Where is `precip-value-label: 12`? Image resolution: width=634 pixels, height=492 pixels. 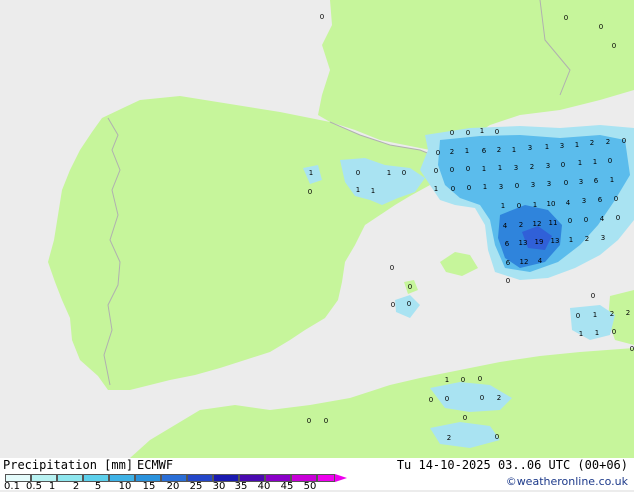
precip-value-label: 12 is located at coordinates (524, 262).